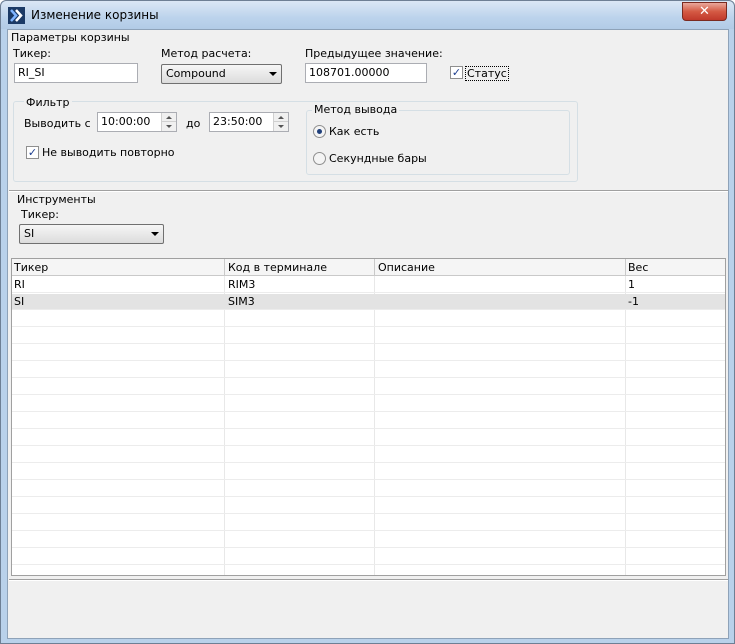 This screenshot has height=644, width=735. What do you see at coordinates (91, 234) in the screenshot?
I see `instr-ticker-select: SI` at bounding box center [91, 234].